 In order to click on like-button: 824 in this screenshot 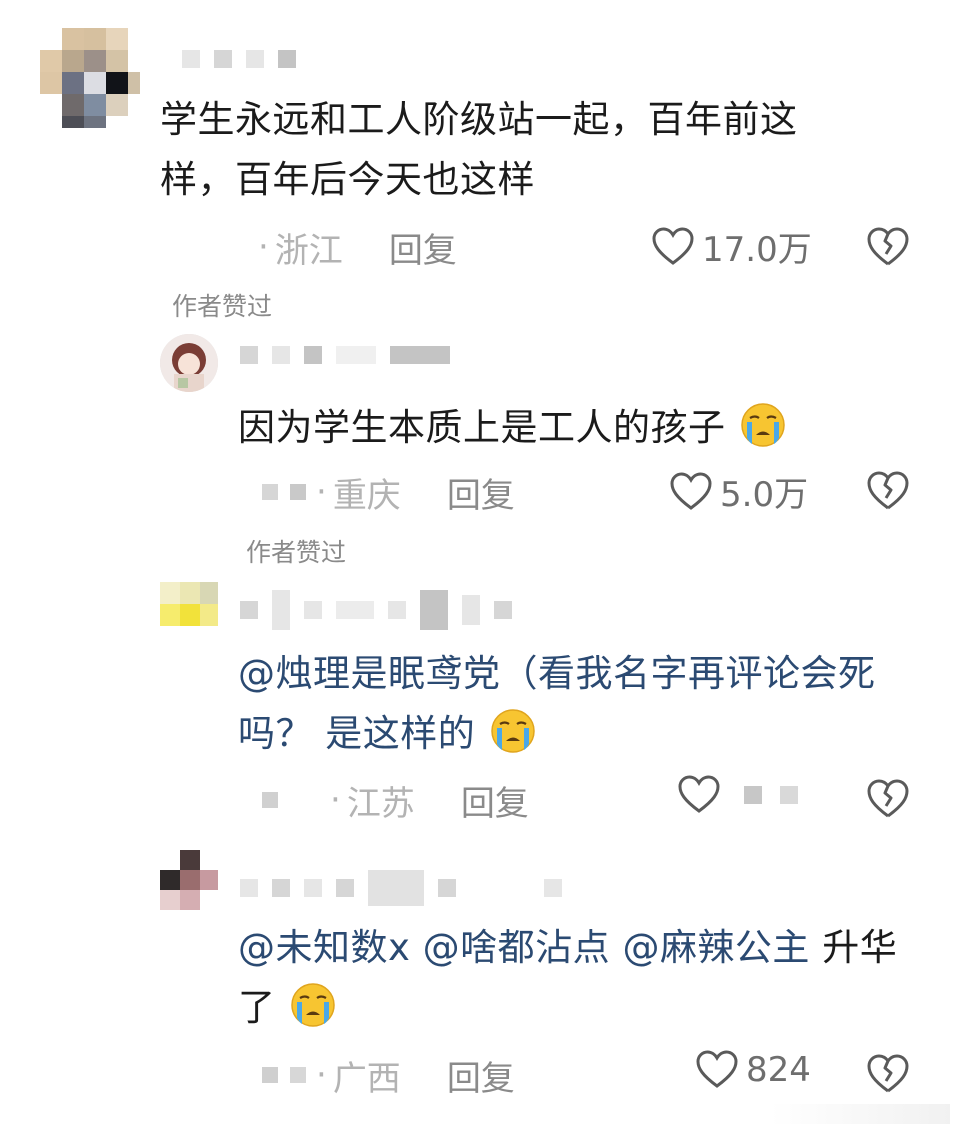, I will do `click(753, 1070)`.